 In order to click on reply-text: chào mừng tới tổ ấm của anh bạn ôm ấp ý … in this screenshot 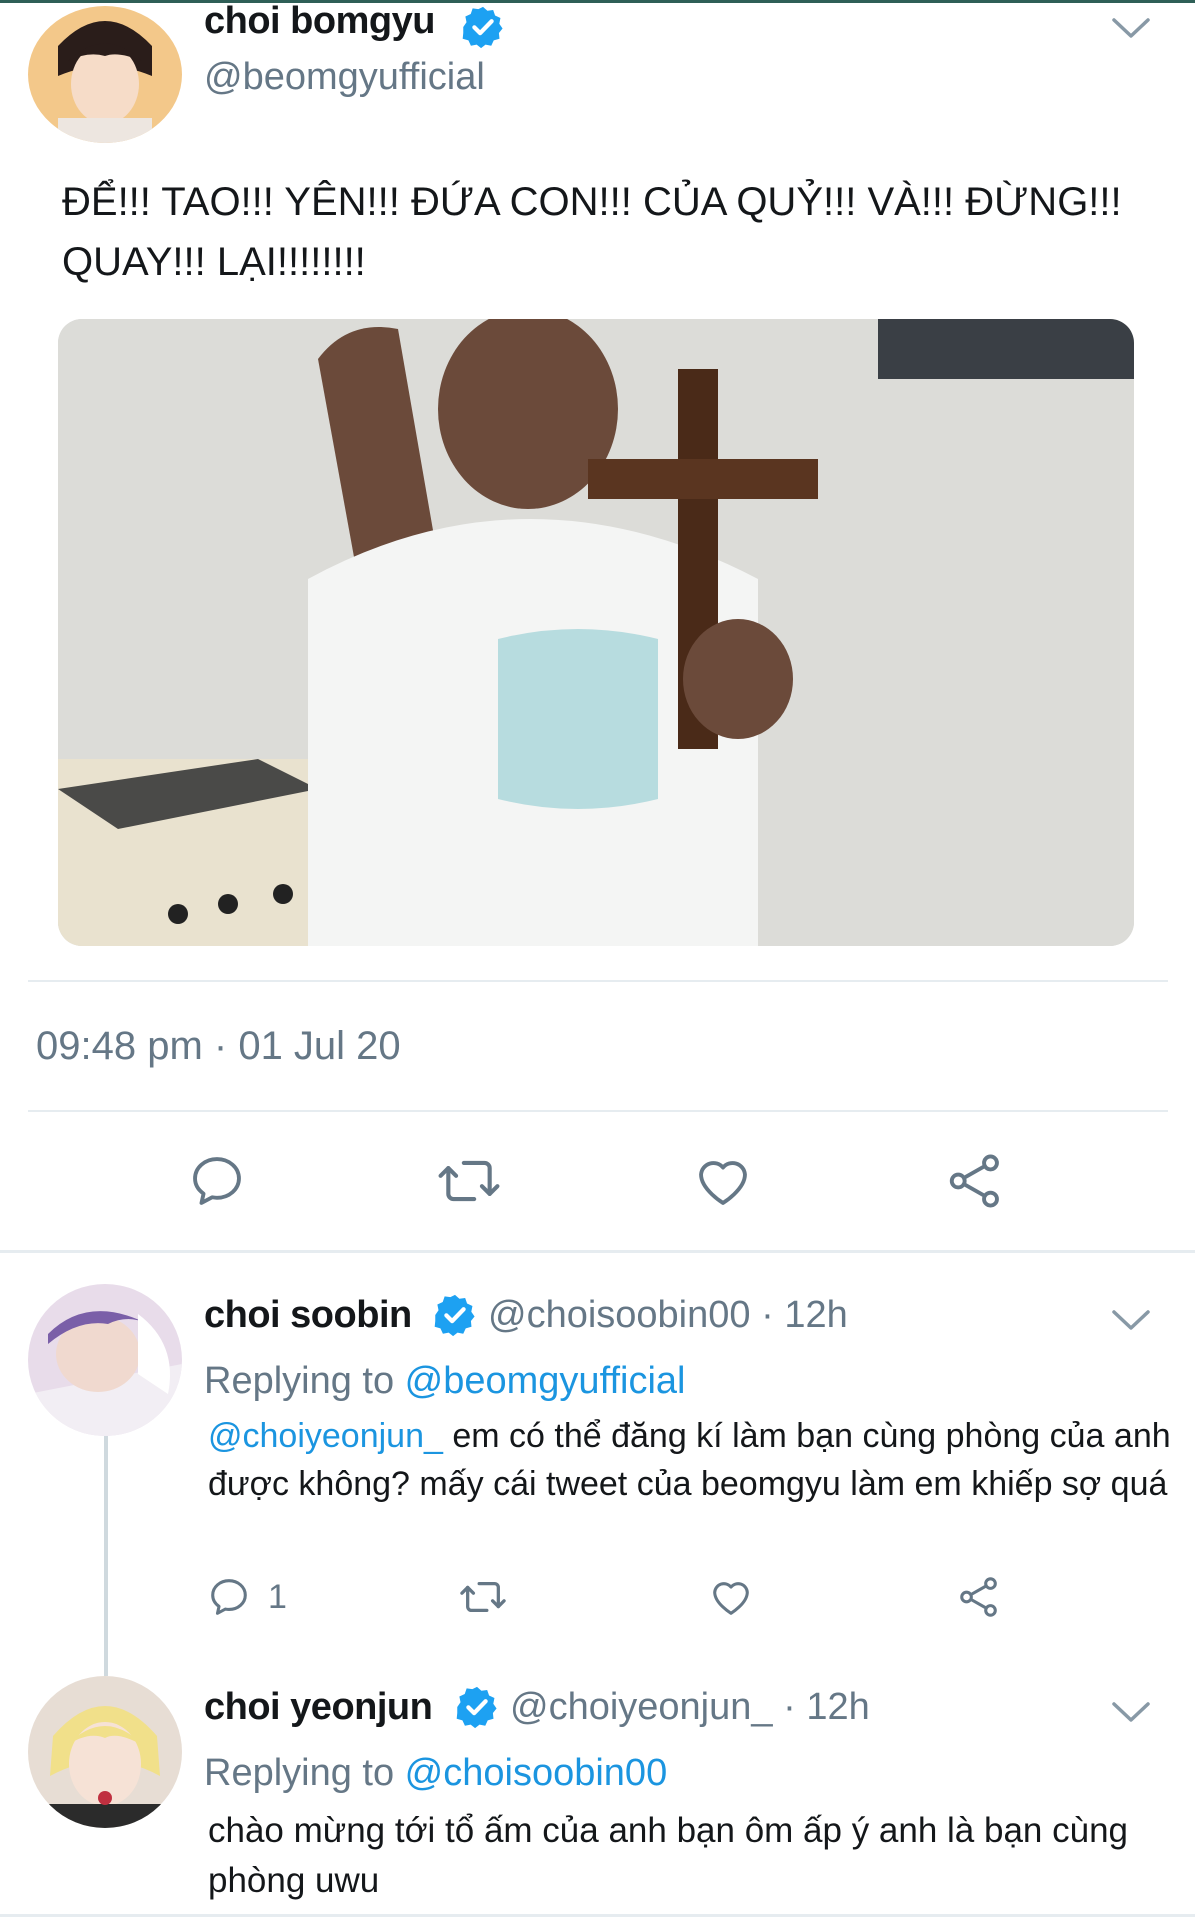, I will do `click(668, 1855)`.